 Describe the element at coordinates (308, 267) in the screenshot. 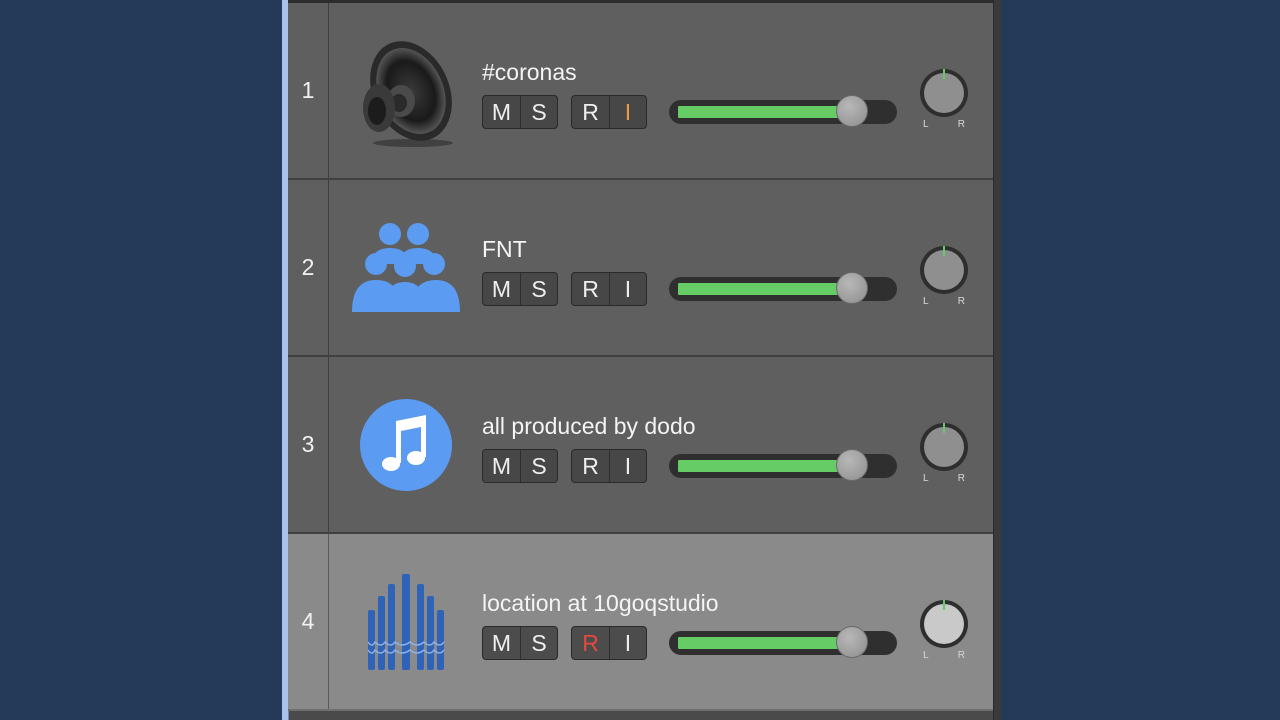

I see `track-number: 2` at that location.